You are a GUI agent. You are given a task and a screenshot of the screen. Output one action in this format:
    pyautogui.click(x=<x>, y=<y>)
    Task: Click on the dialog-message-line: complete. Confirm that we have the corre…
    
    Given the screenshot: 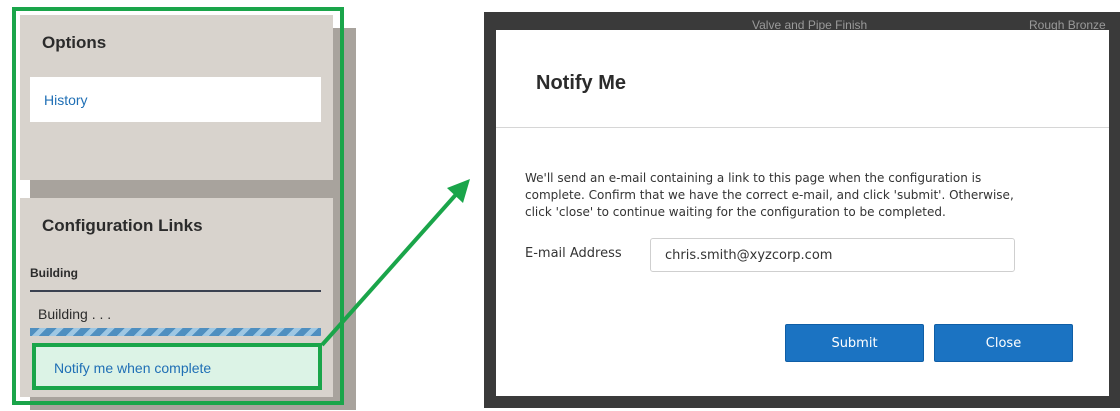 What is the action you would take?
    pyautogui.click(x=769, y=195)
    